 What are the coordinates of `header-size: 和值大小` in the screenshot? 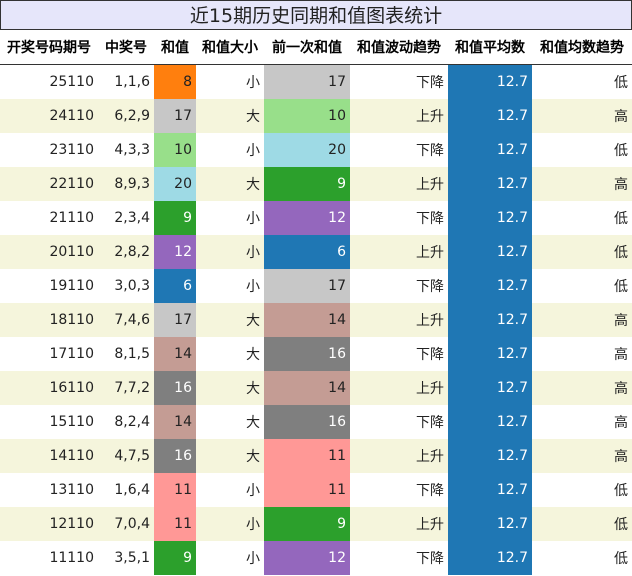 It's located at (230, 47).